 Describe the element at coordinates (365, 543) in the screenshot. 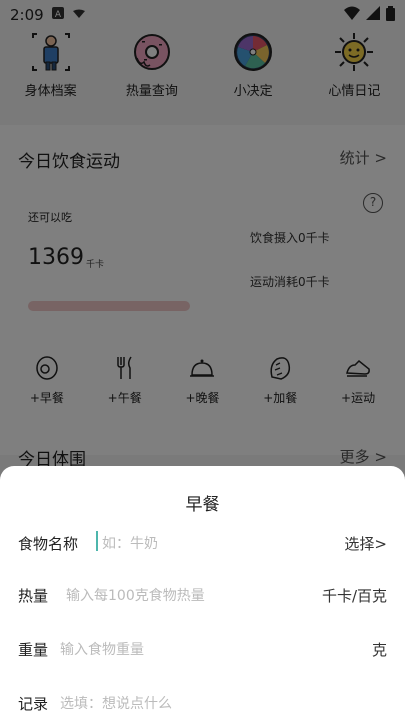

I see `select-food-button: 选择>` at that location.